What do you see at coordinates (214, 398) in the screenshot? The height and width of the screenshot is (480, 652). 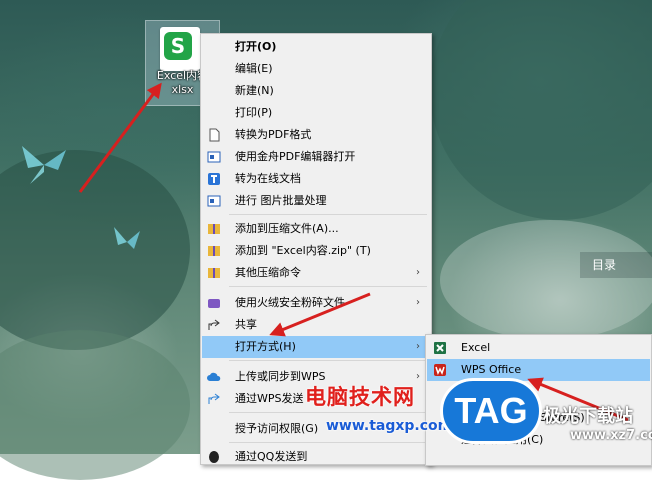 I see `send-icon` at bounding box center [214, 398].